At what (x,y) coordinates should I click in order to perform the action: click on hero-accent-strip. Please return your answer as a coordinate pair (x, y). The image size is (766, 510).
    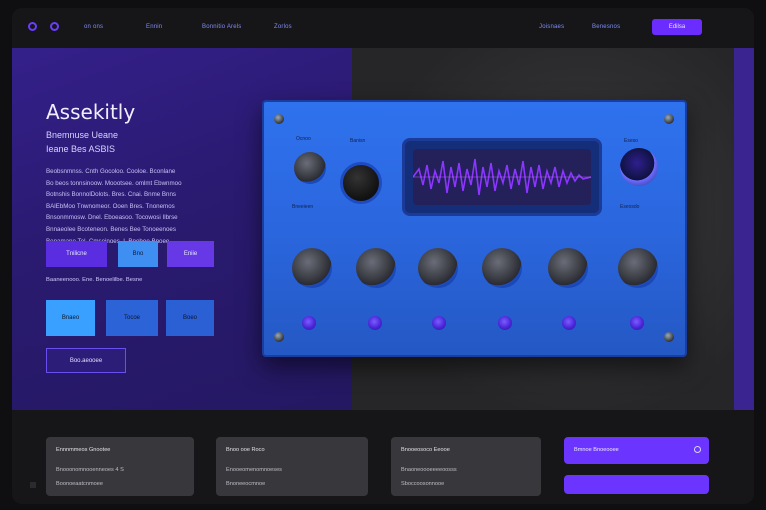
    Looking at the image, I should click on (744, 229).